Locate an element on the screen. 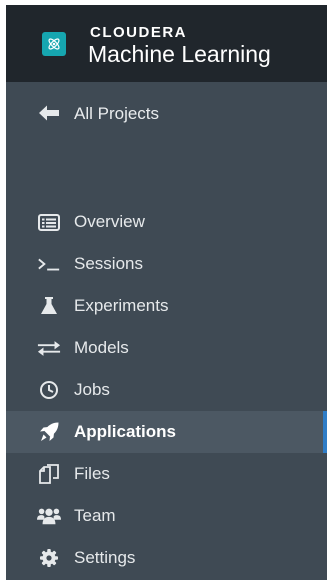 The height and width of the screenshot is (585, 327). nav-item-label: Overview is located at coordinates (109, 221).